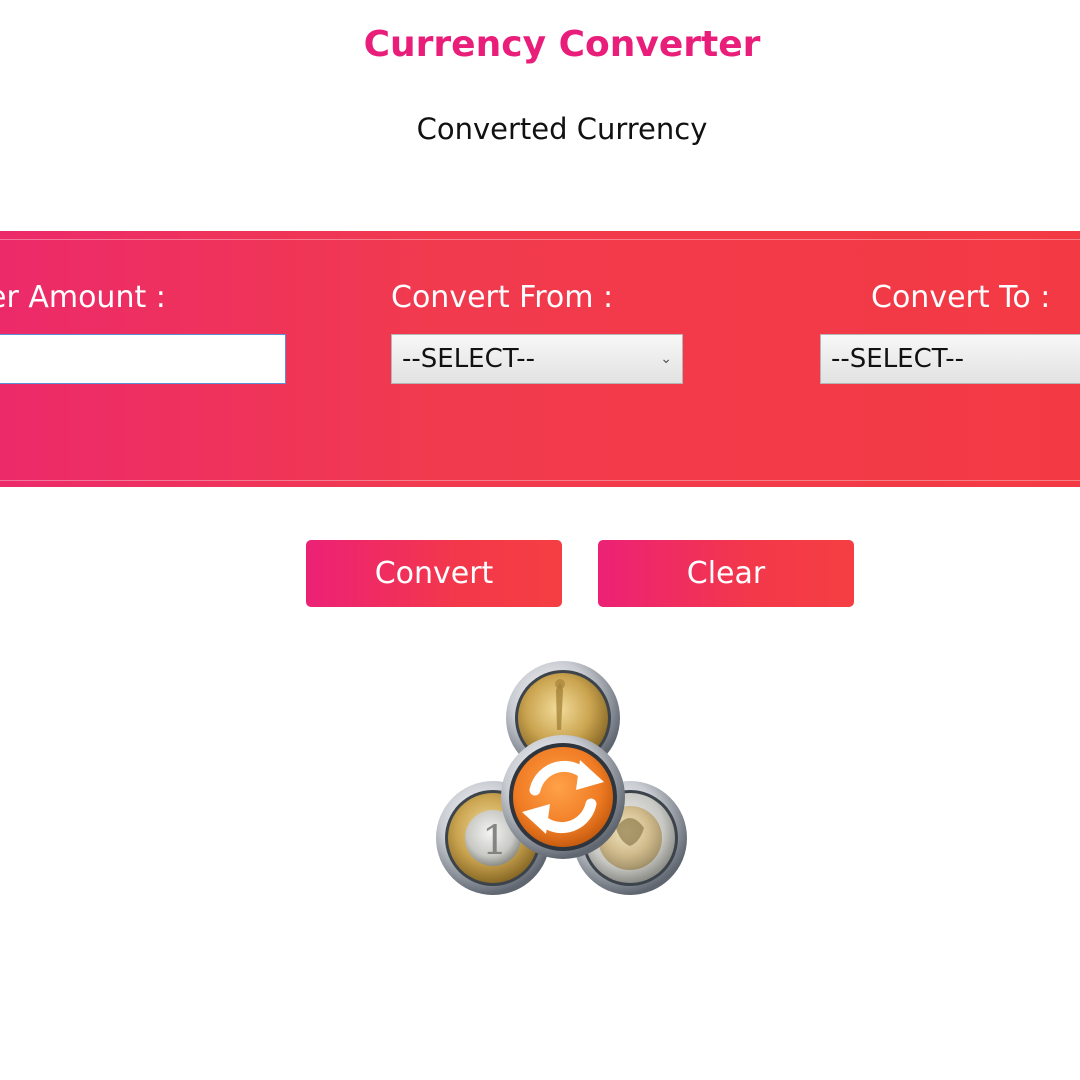  I want to click on convert-to-label: Convert To :, so click(961, 297).